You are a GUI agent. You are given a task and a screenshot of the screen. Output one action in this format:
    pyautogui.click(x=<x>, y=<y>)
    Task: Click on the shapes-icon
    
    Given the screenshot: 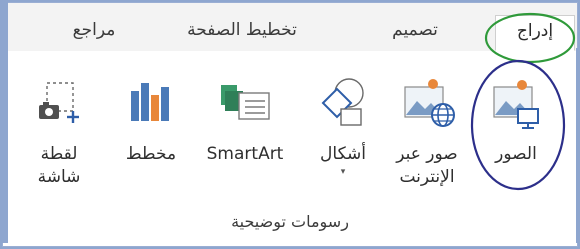 What is the action you would take?
    pyautogui.click(x=342, y=102)
    